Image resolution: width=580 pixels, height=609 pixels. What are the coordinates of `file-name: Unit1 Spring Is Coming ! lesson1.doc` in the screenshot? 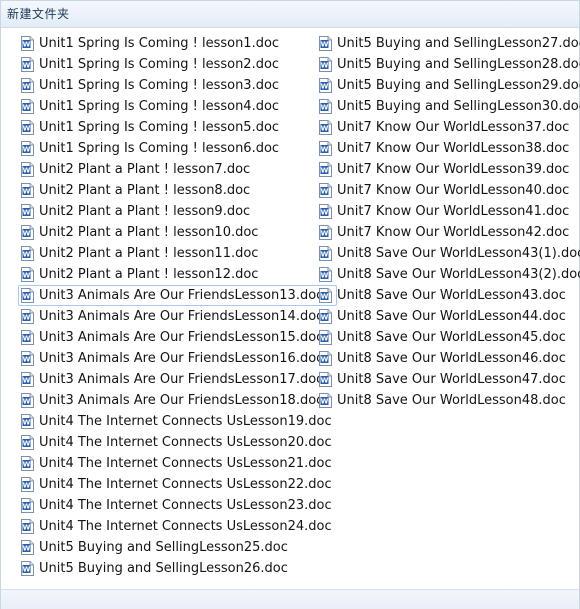 It's located at (159, 43).